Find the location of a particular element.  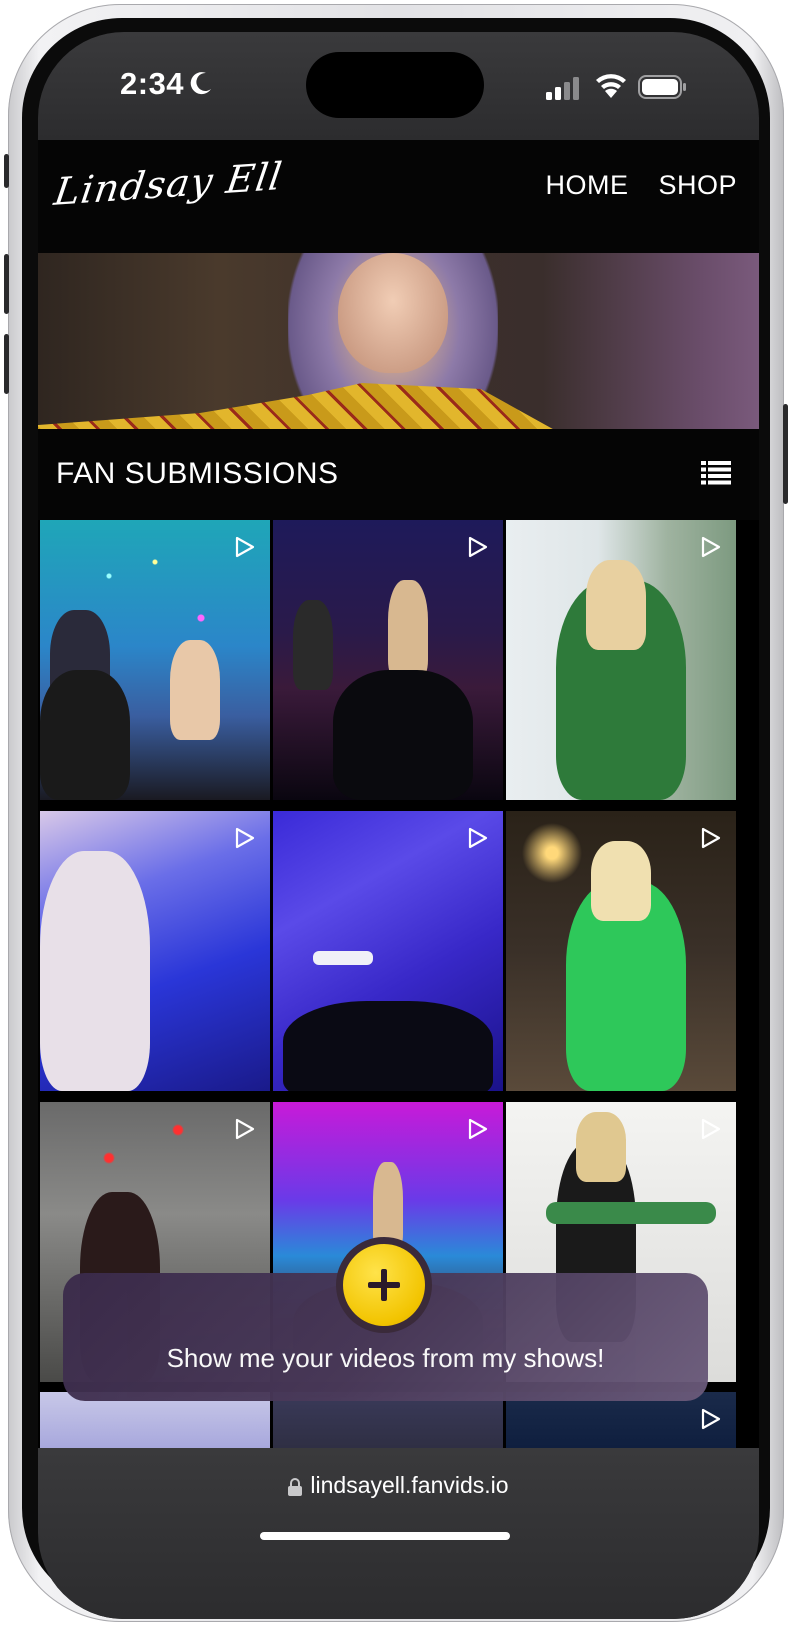

battery-icon is located at coordinates (662, 87).